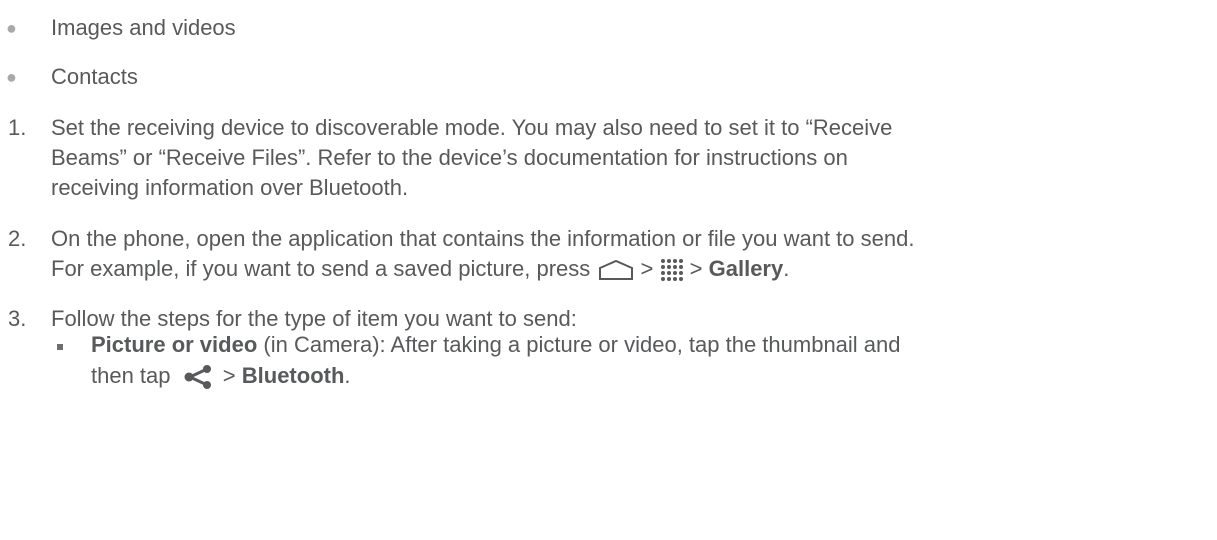 This screenshot has width=1217, height=540. I want to click on apps-icon, so click(671, 270).